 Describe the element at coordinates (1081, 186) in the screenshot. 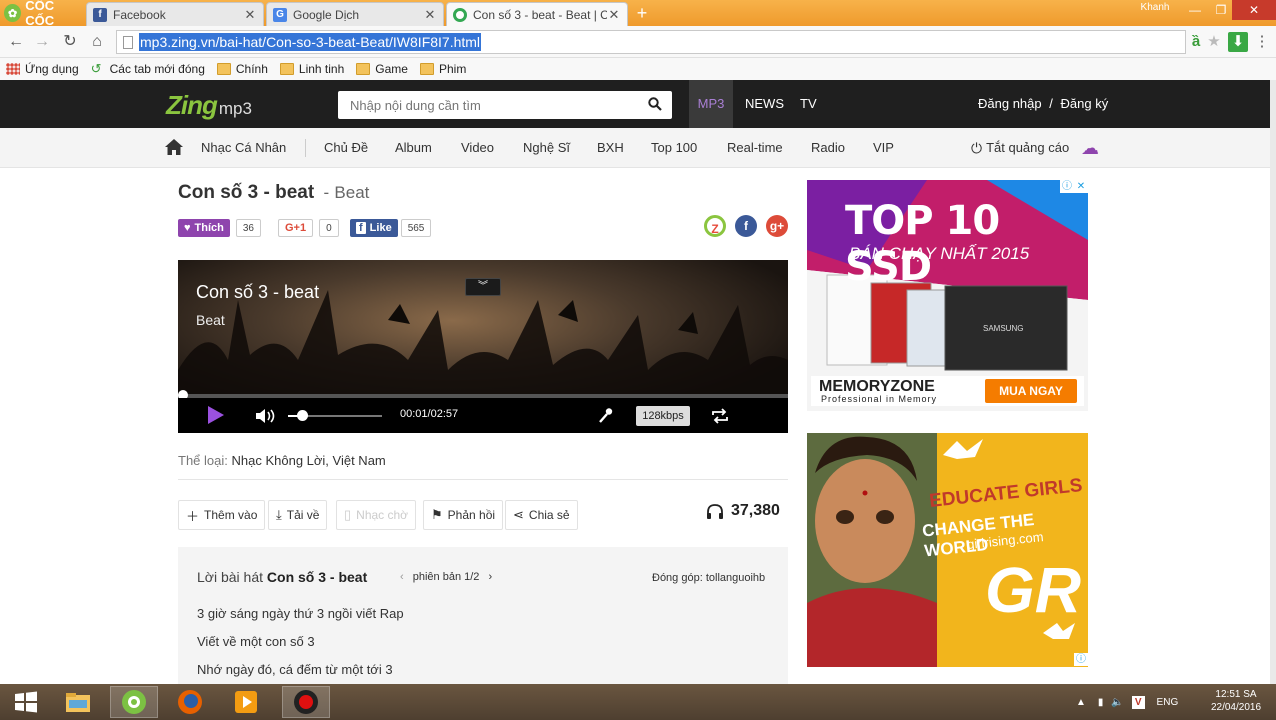

I see `ad-close-icon: ✕` at that location.